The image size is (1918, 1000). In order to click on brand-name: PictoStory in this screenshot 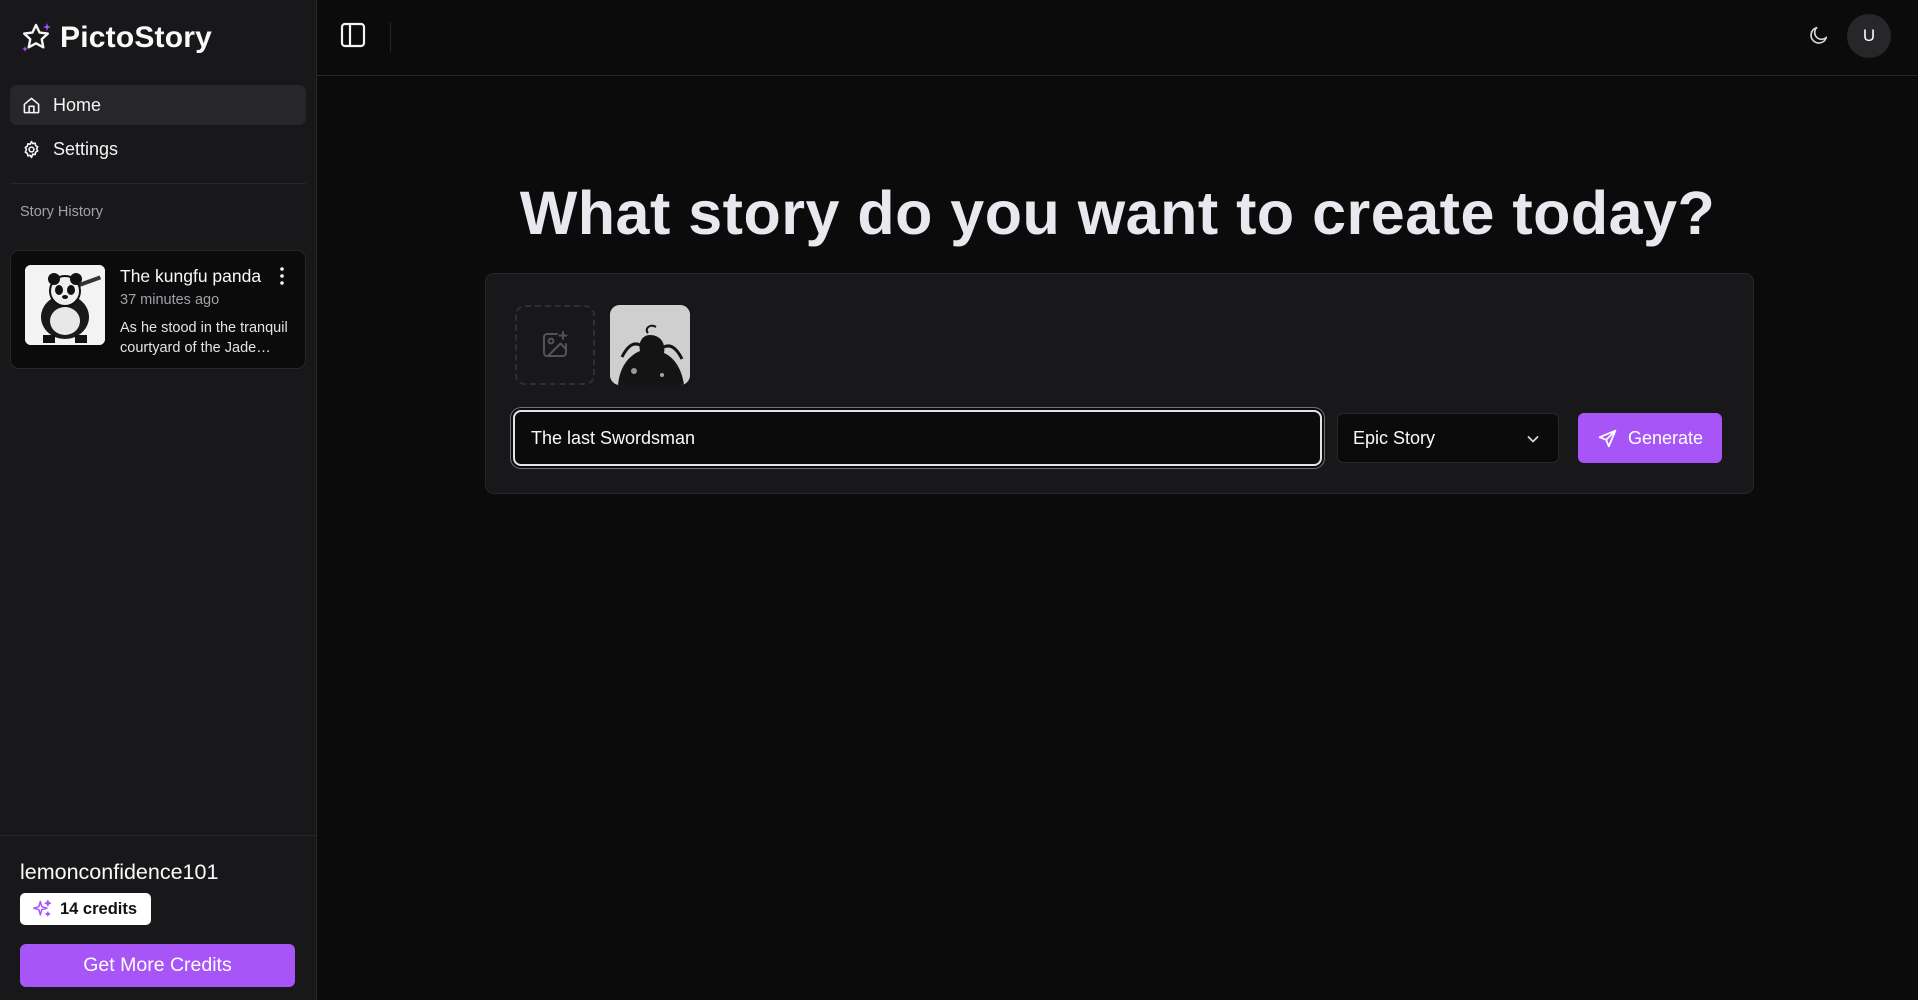, I will do `click(136, 37)`.